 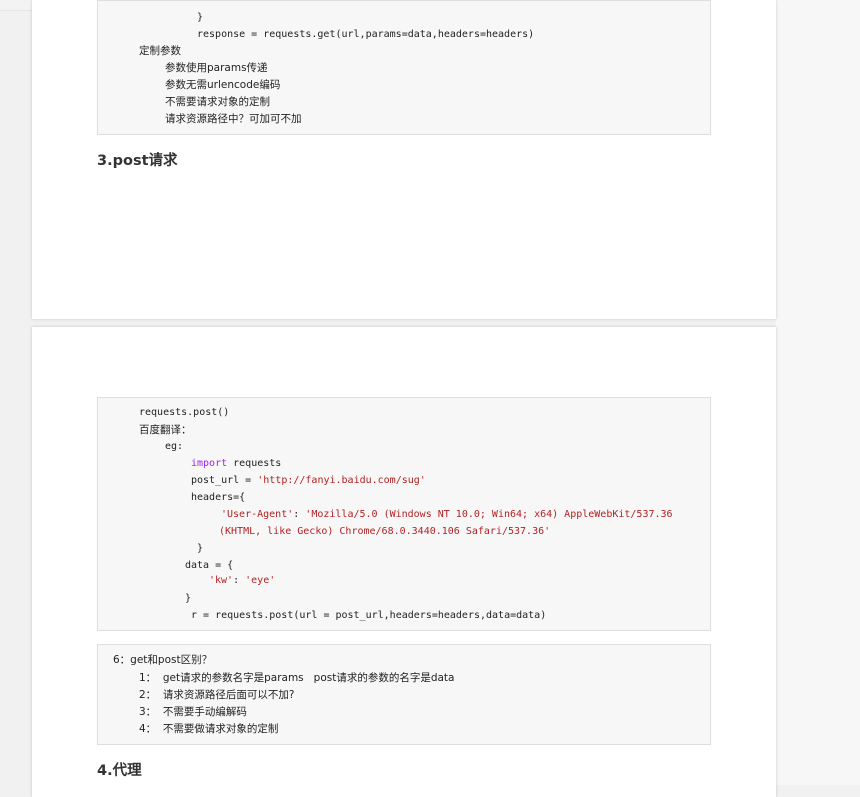 I want to click on code-line: 1： get请求的参数名字是params post请求的参数的名字是data, so click(x=297, y=678).